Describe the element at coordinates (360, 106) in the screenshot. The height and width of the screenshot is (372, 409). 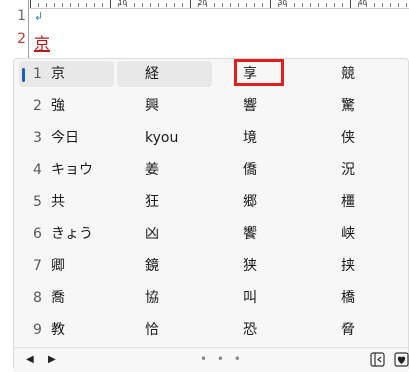
I see `candidate-item: 驚` at that location.